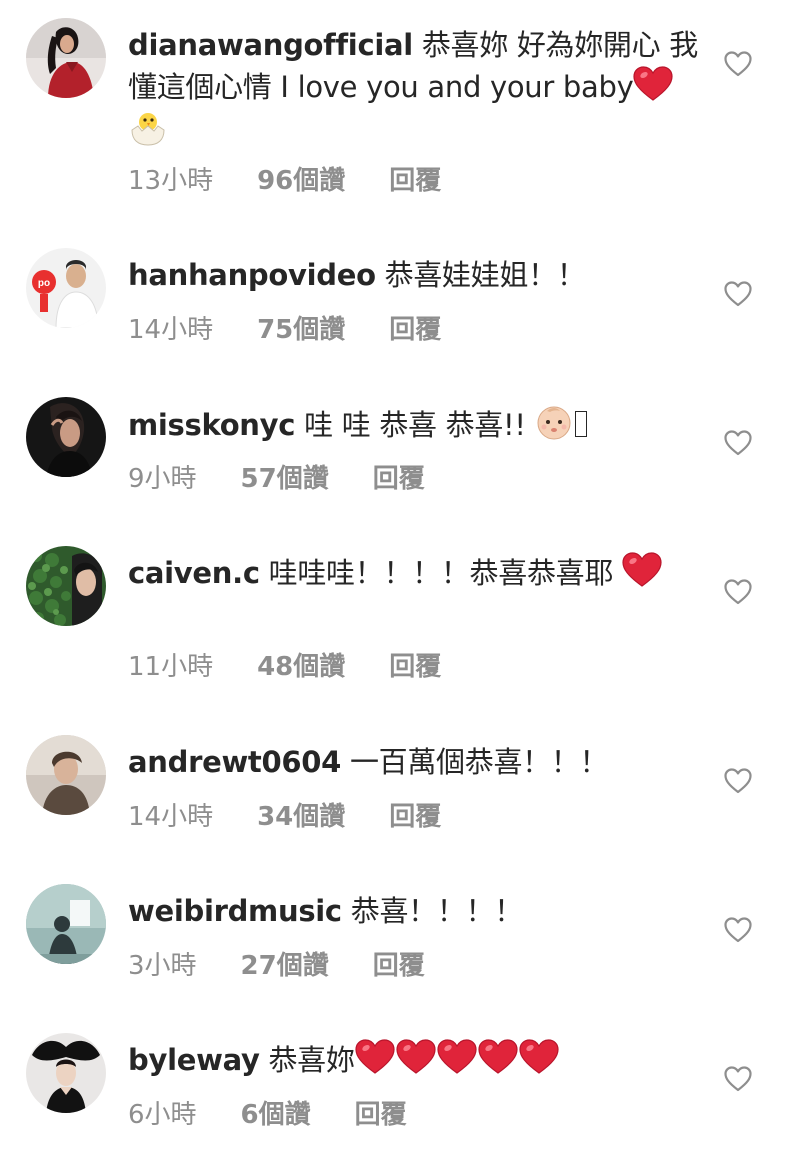  What do you see at coordinates (171, 667) in the screenshot?
I see `comment-time: 11小時` at bounding box center [171, 667].